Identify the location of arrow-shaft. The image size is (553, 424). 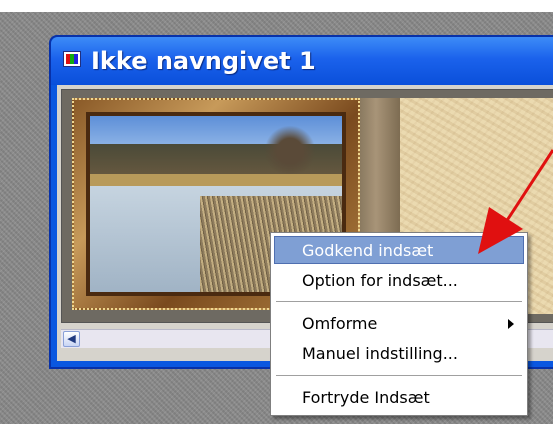
(528, 186).